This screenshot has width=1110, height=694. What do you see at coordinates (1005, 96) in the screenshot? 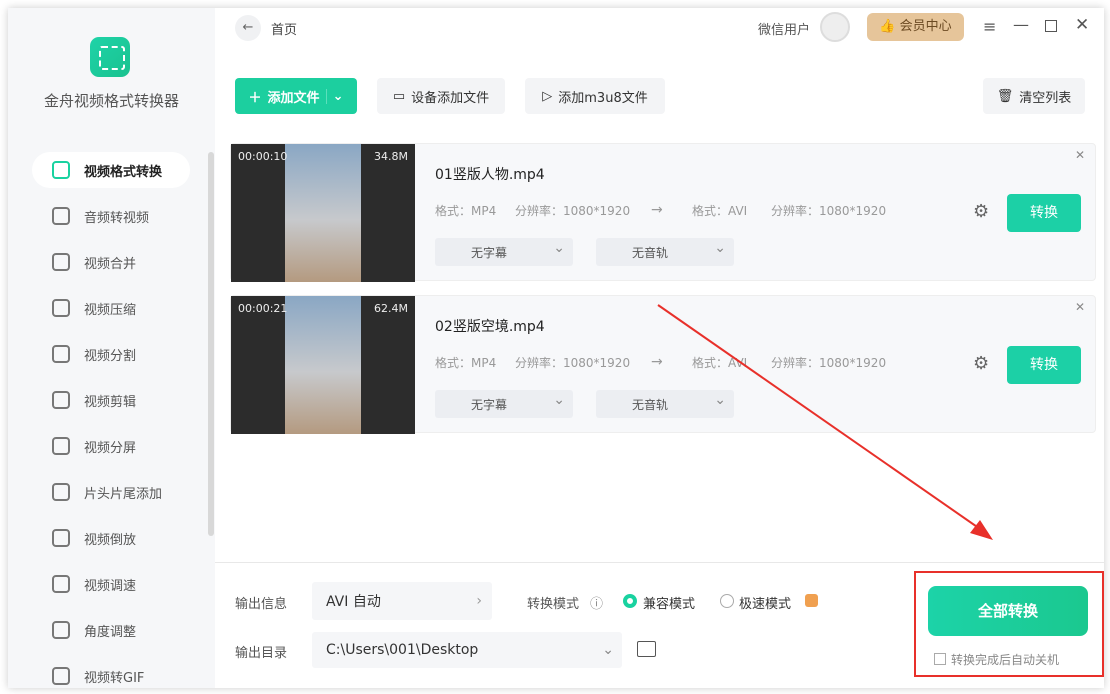
I see `trash-icon: 🗑` at bounding box center [1005, 96].